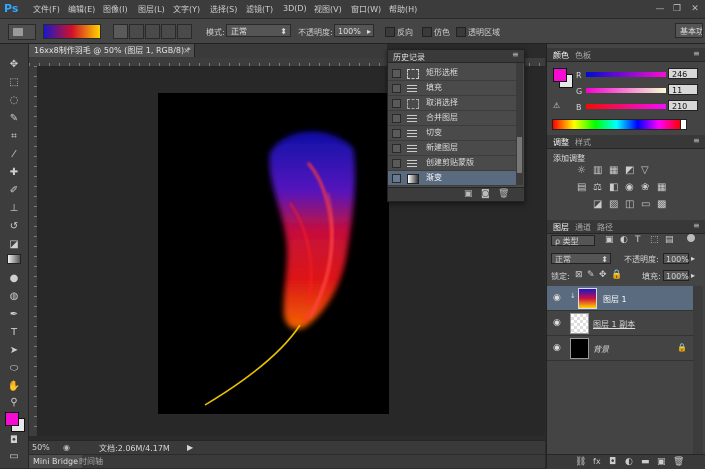  What do you see at coordinates (581, 170) in the screenshot?
I see `brightness-icon: ☼` at bounding box center [581, 170].